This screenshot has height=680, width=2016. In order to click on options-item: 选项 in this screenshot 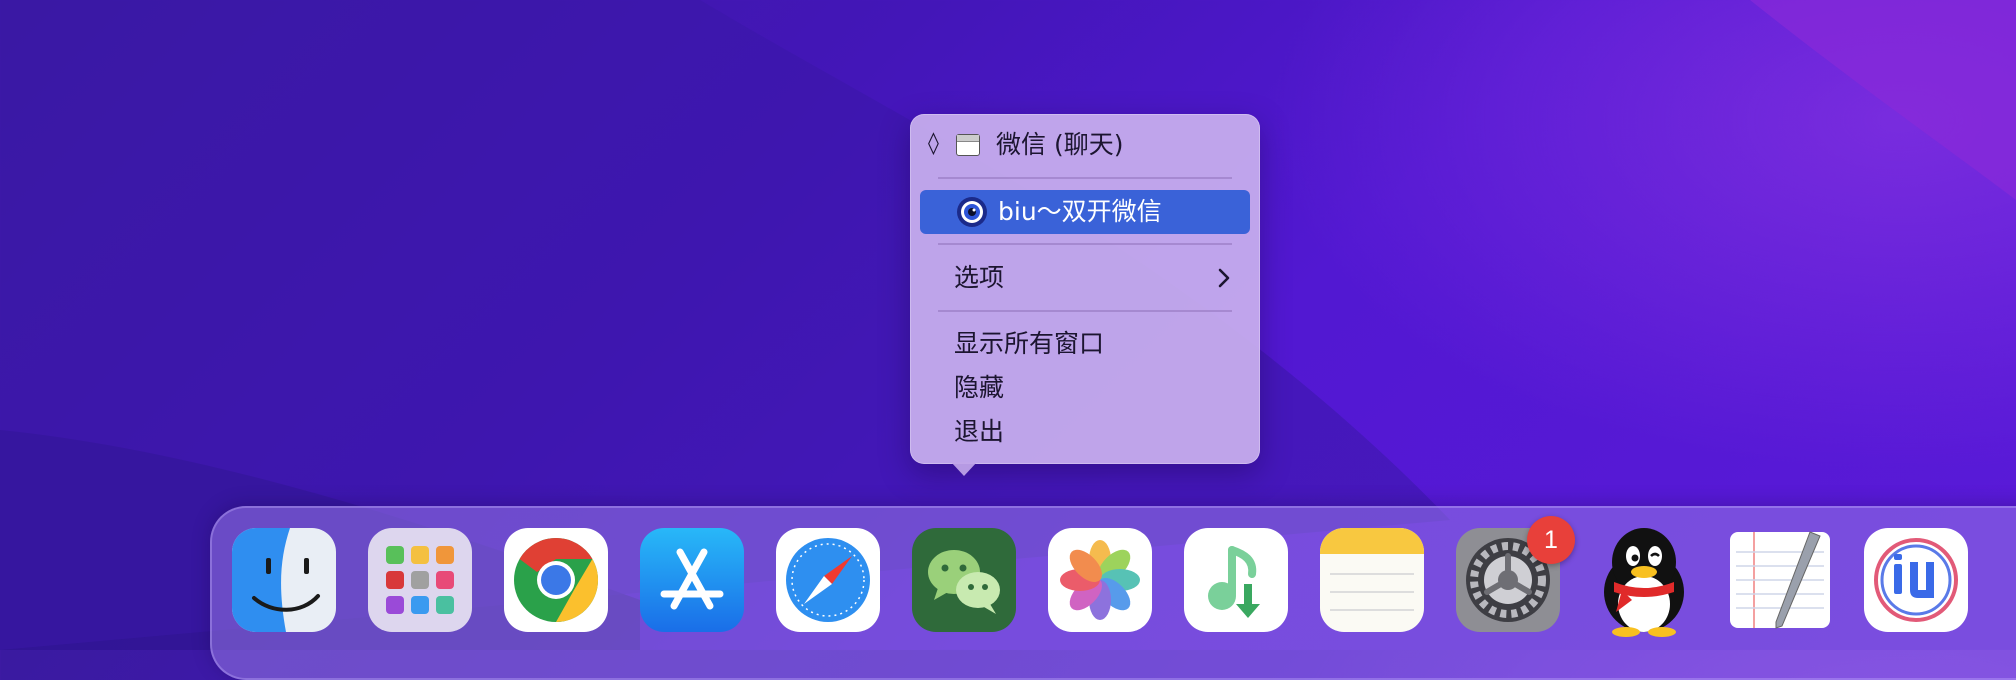, I will do `click(1085, 280)`.